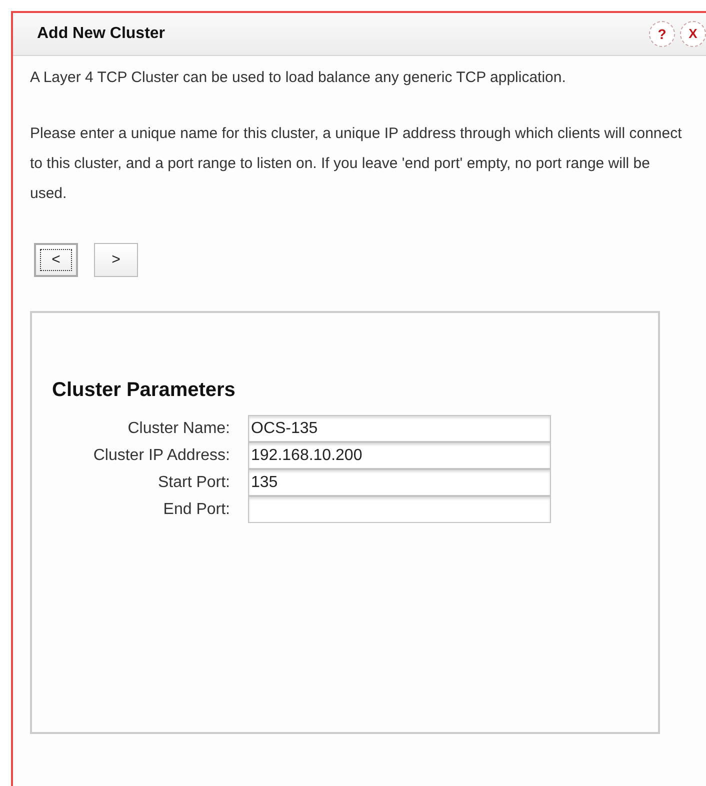  What do you see at coordinates (116, 260) in the screenshot?
I see `next-button: >` at bounding box center [116, 260].